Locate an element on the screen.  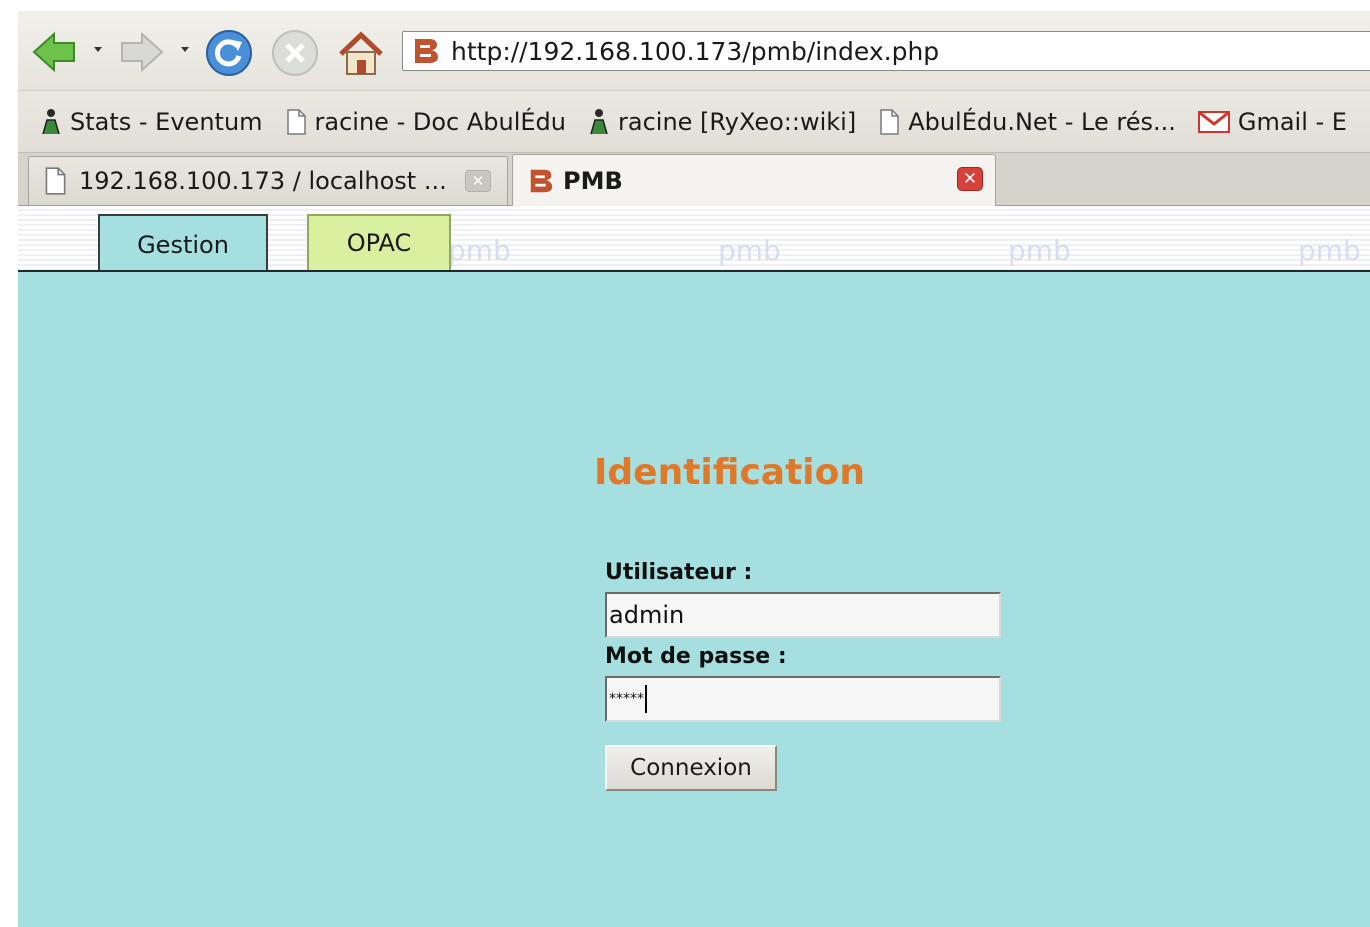
reload-button is located at coordinates (229, 53).